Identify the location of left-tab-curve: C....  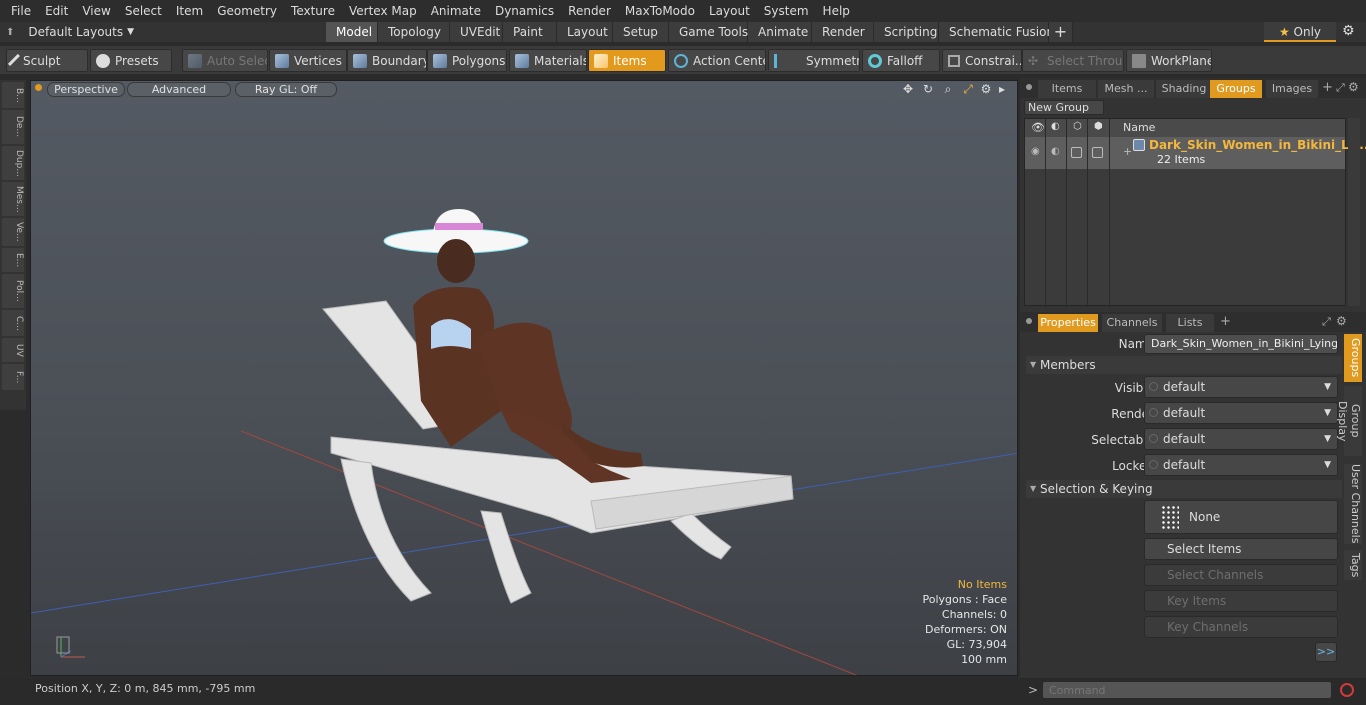
(13, 323).